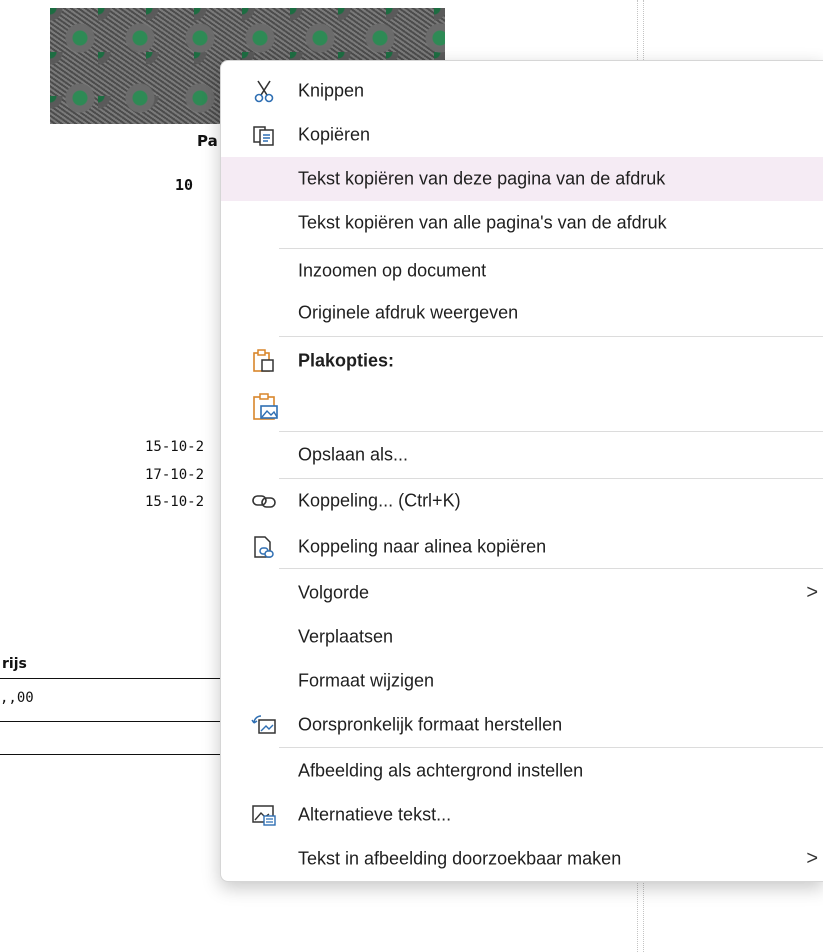  What do you see at coordinates (392, 270) in the screenshot?
I see `menu-item-label: Inzoomen op document` at bounding box center [392, 270].